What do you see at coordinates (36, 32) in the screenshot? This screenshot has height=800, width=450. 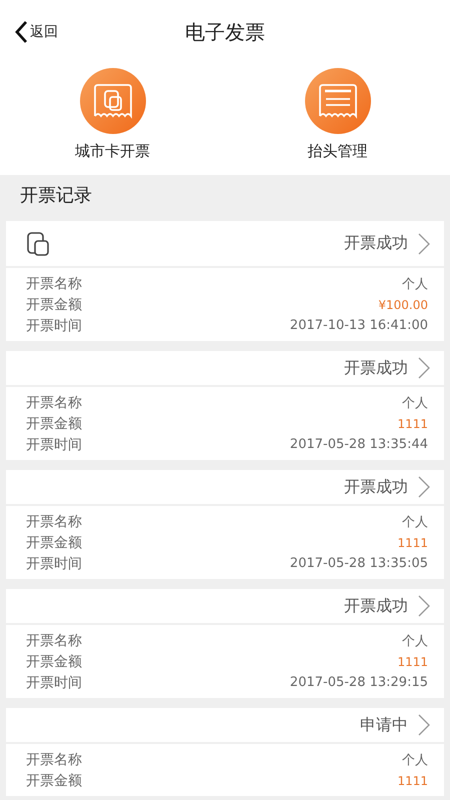 I see `back-button: 返回` at bounding box center [36, 32].